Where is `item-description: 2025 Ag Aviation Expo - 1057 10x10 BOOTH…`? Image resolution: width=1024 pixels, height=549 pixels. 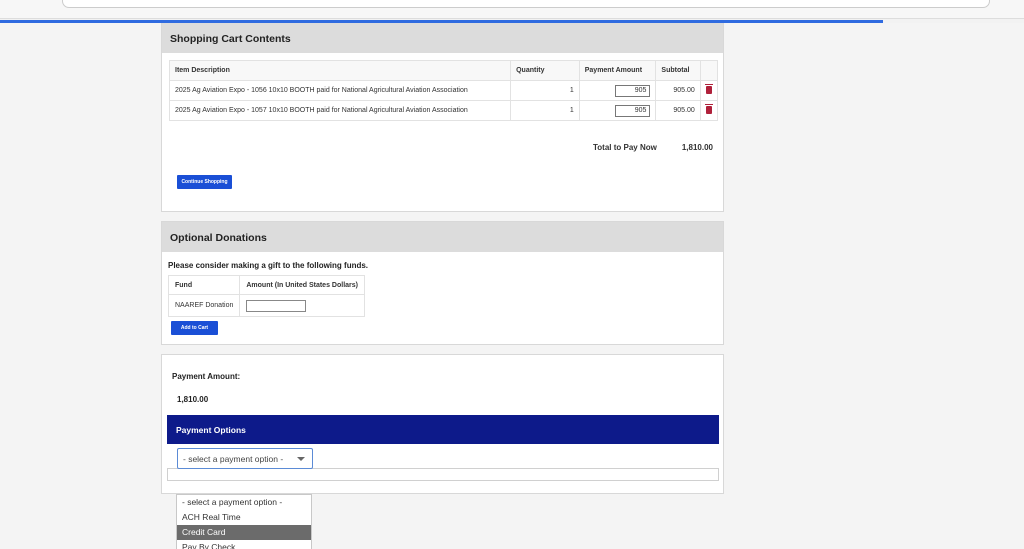 item-description: 2025 Ag Aviation Expo - 1057 10x10 BOOTH… is located at coordinates (340, 110).